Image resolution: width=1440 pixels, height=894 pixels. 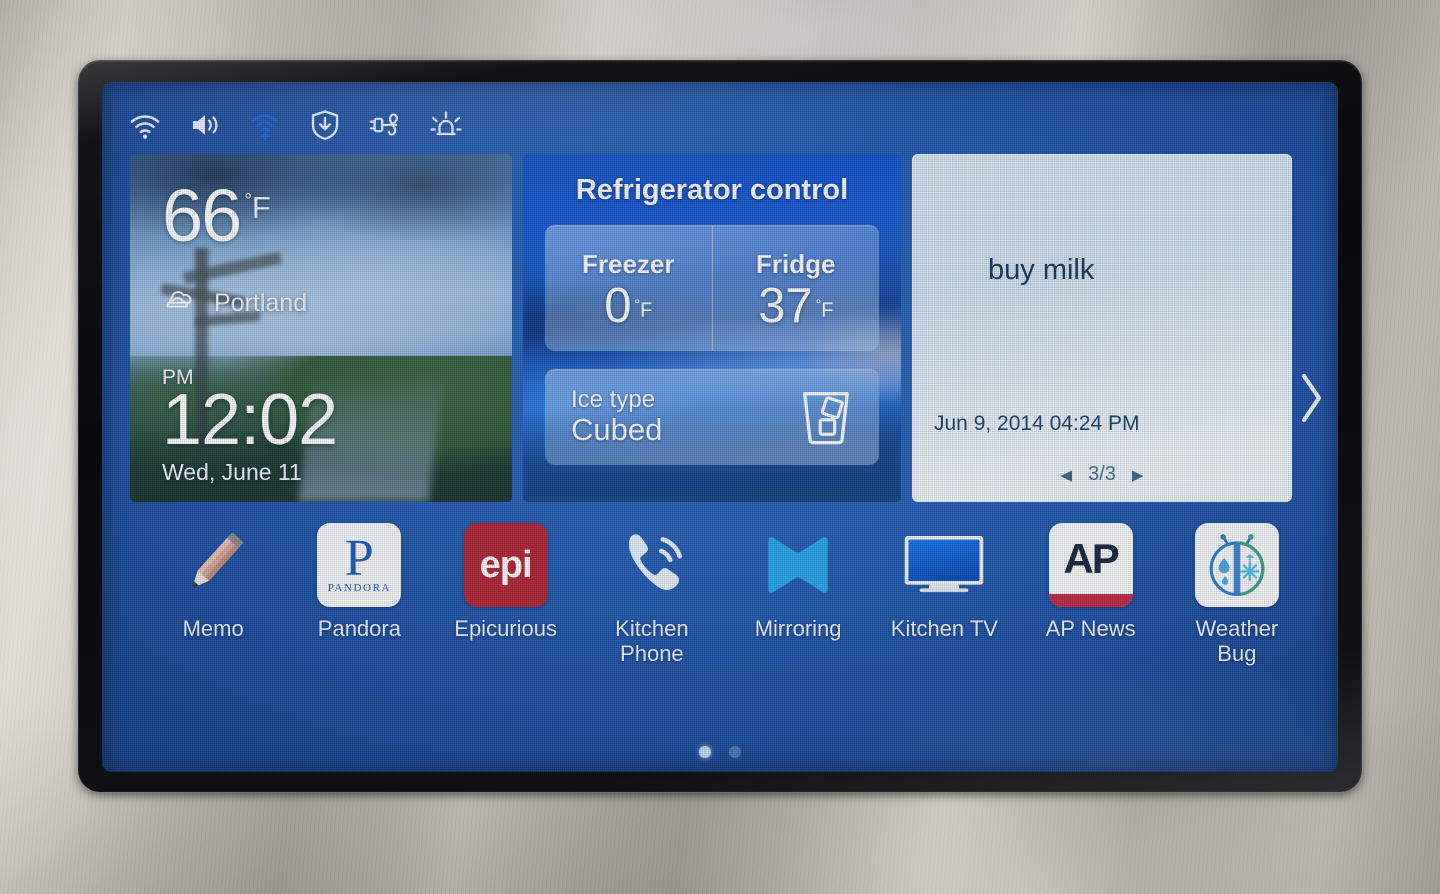 I want to click on memo-widget: buy milk Jun 9, 2014 04:24 PM ◀ 3/3 ▶, so click(x=1102, y=328).